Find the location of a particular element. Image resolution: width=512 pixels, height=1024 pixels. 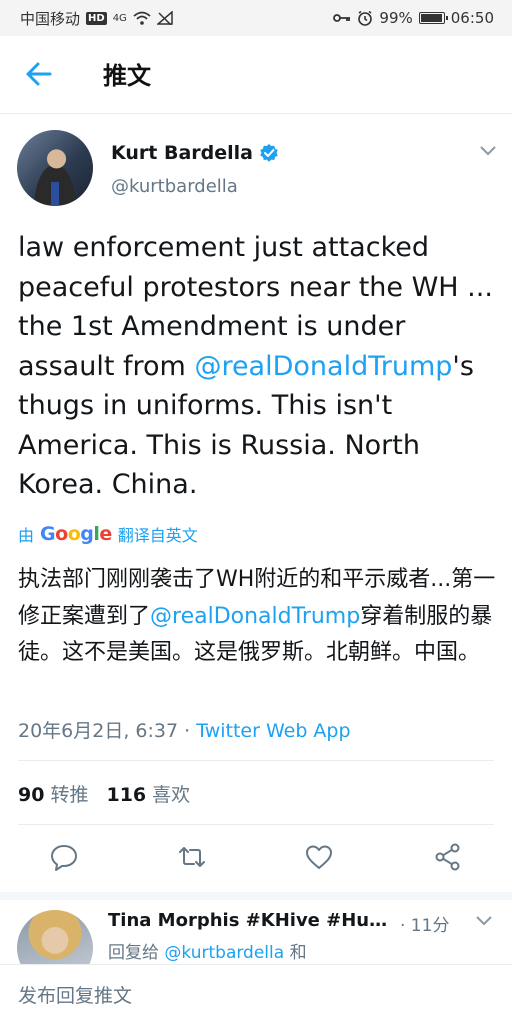

source-link: Twitter Web App is located at coordinates (273, 731).